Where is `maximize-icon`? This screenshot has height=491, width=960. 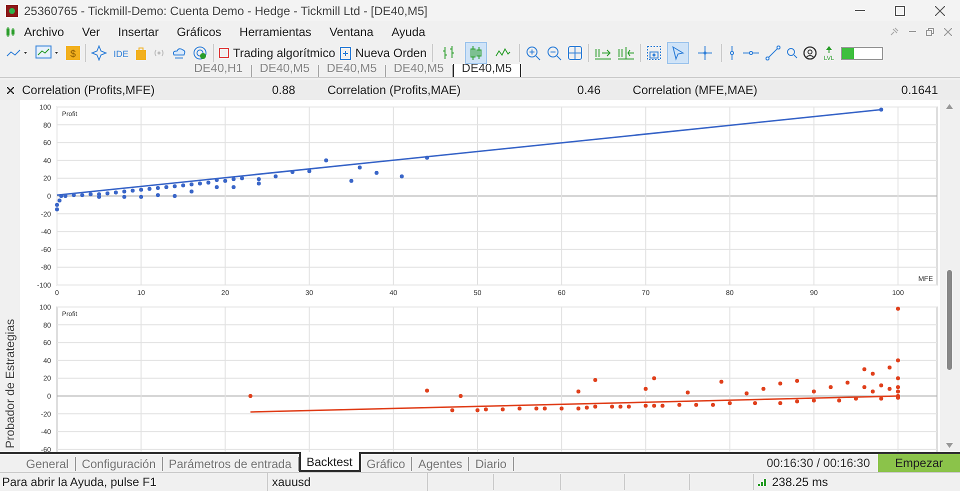 maximize-icon is located at coordinates (900, 11).